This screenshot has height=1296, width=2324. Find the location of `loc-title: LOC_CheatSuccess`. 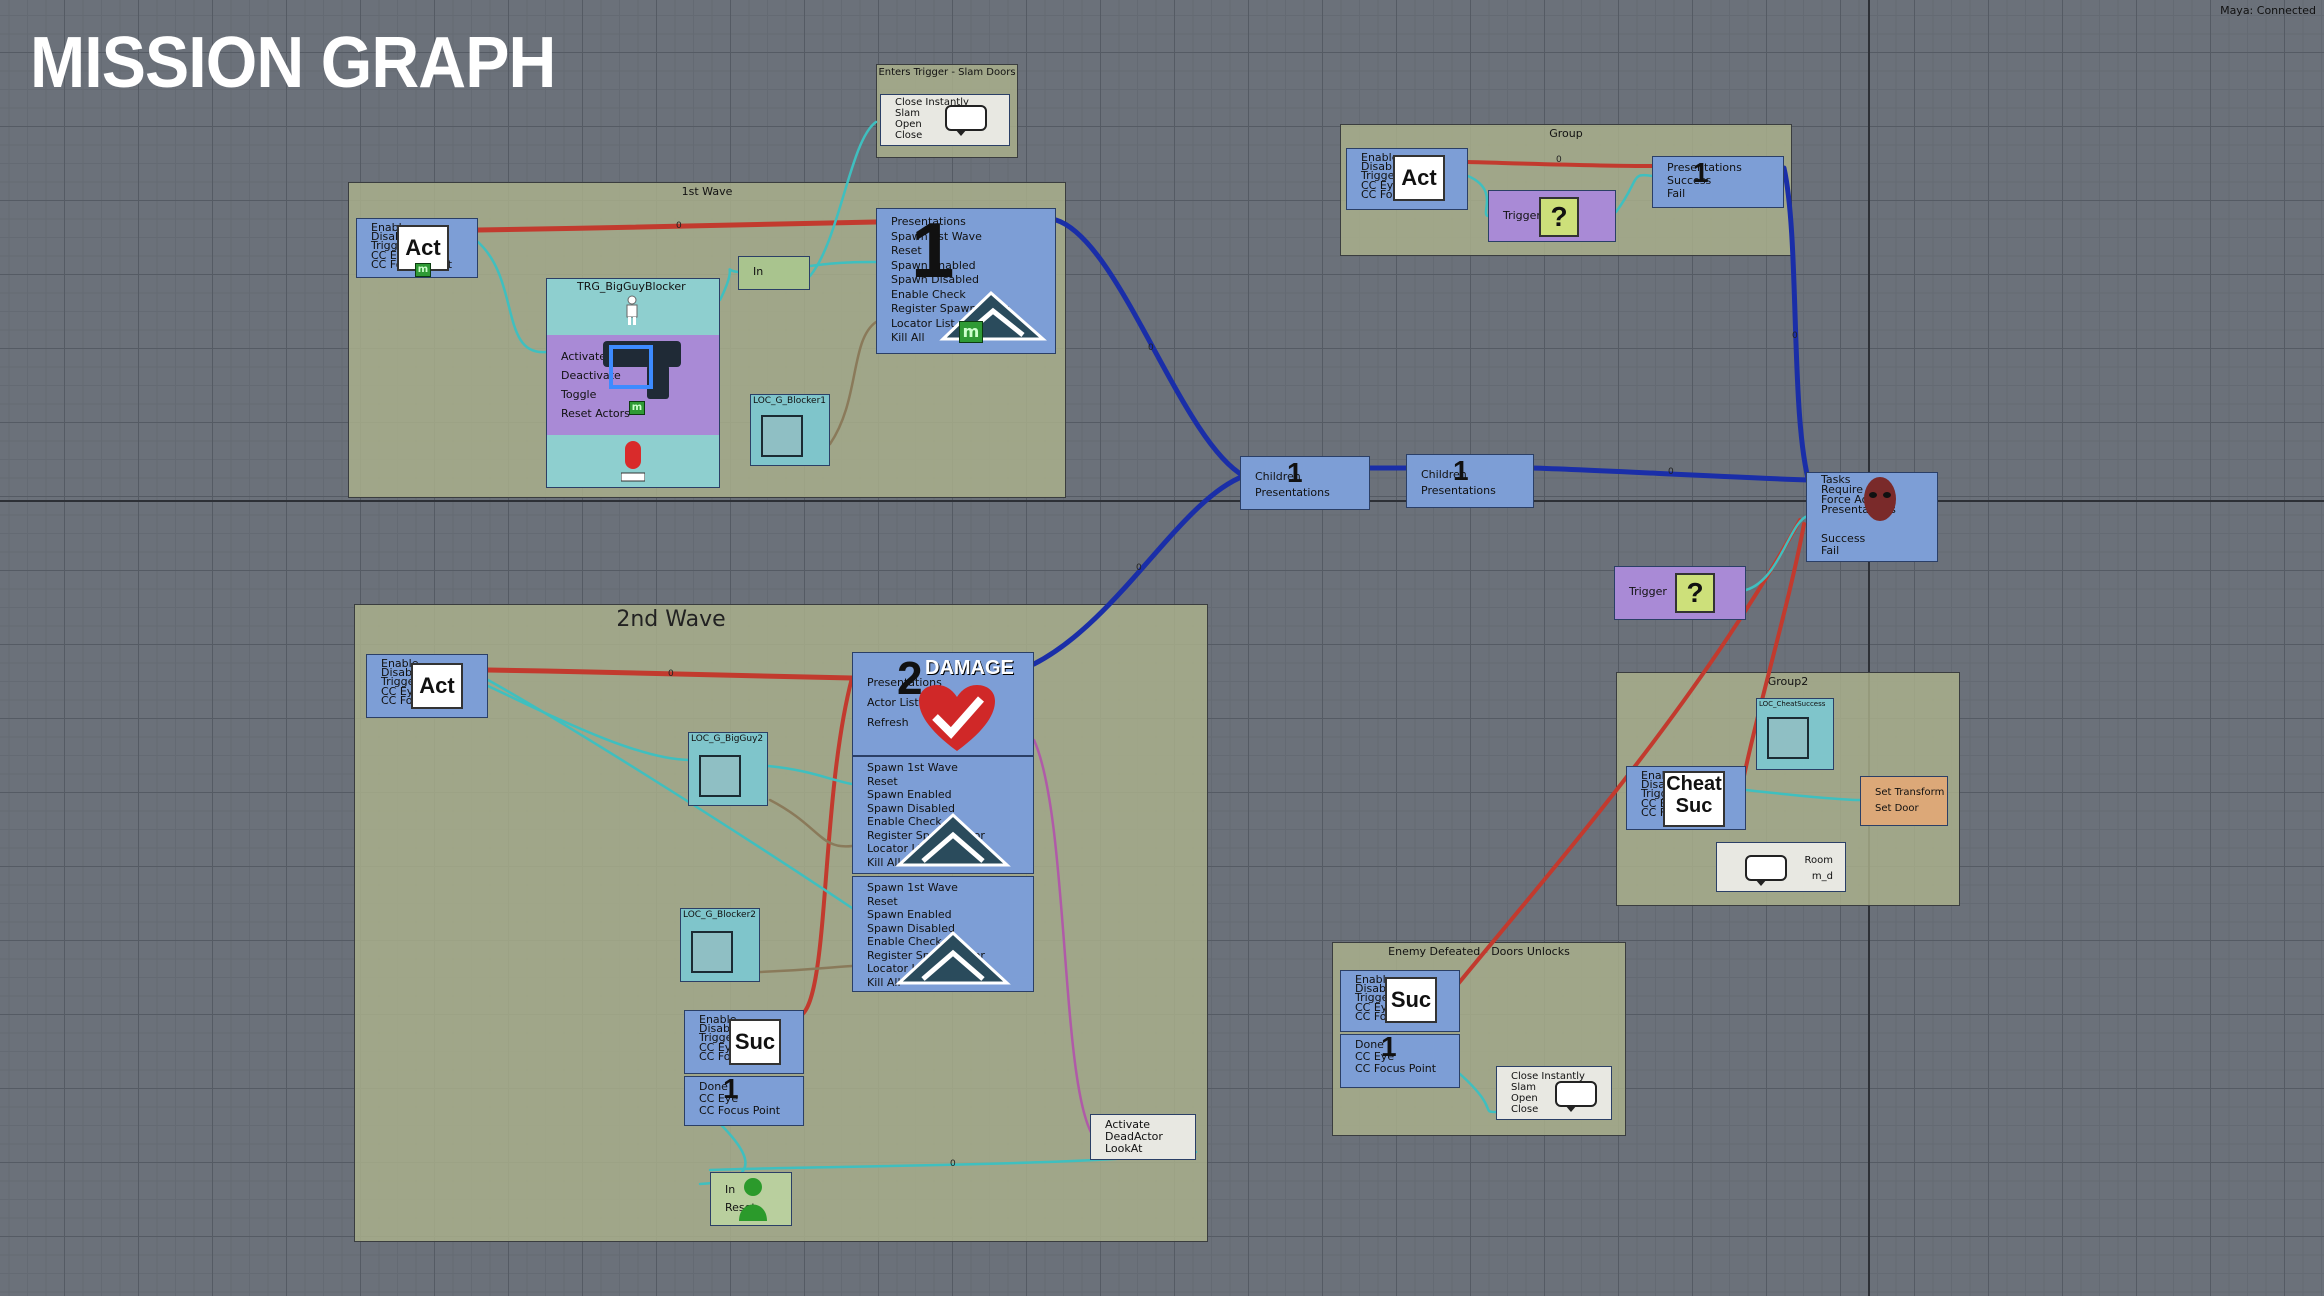

loc-title: LOC_CheatSuccess is located at coordinates (1792, 704).